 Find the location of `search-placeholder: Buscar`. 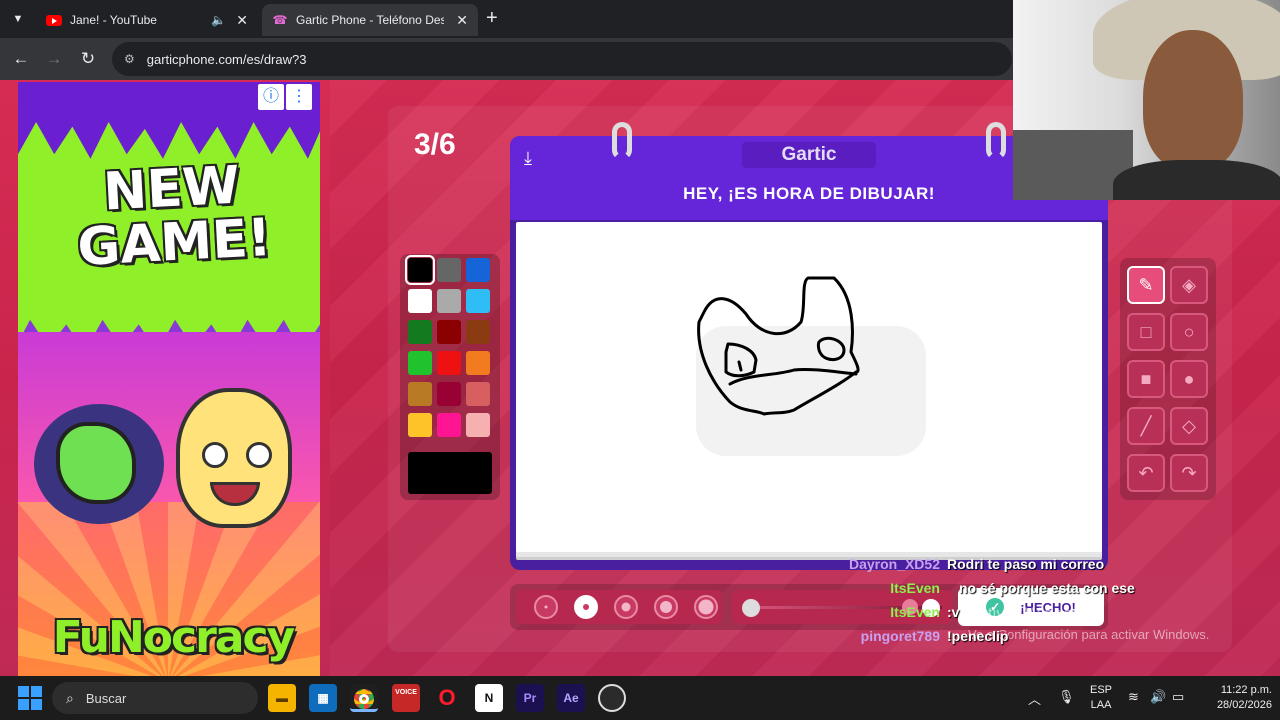

search-placeholder: Buscar is located at coordinates (106, 698).